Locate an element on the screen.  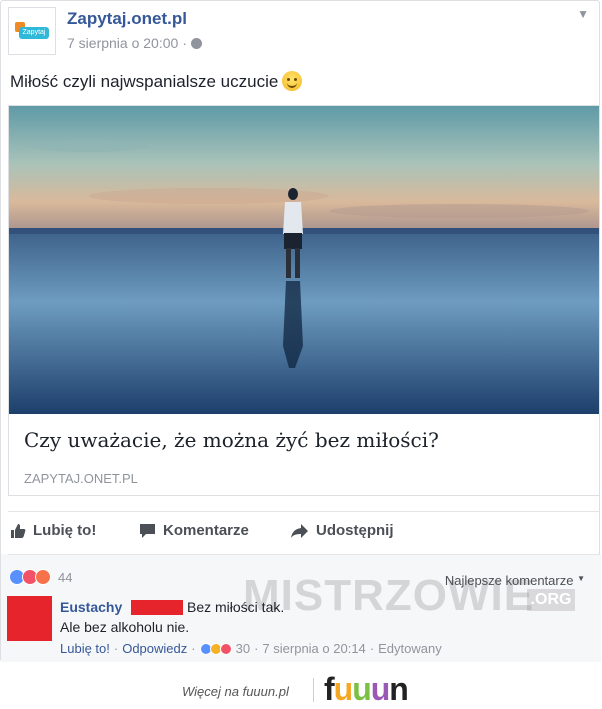
avatar-label: Zapytaj is located at coordinates (34, 33).